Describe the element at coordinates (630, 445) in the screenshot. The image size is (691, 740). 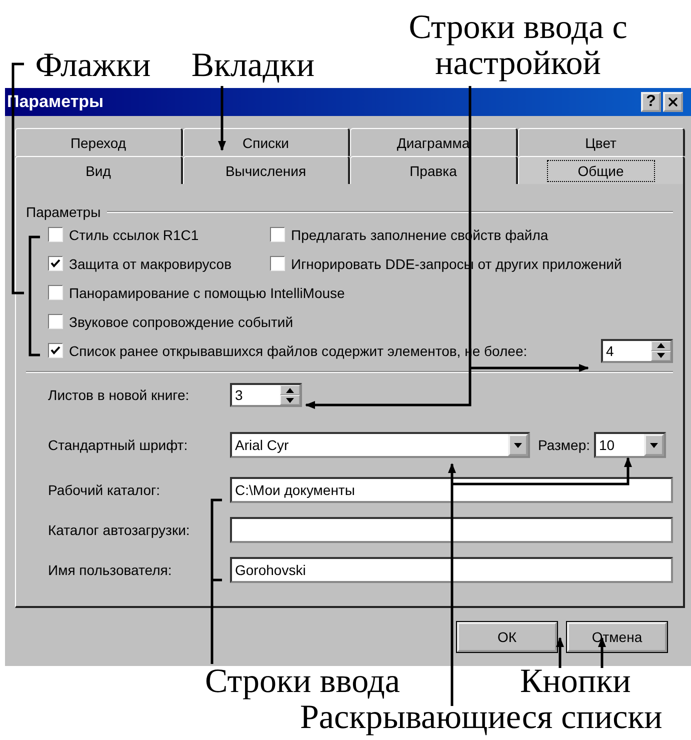
I see `size-dropdown: 10` at that location.